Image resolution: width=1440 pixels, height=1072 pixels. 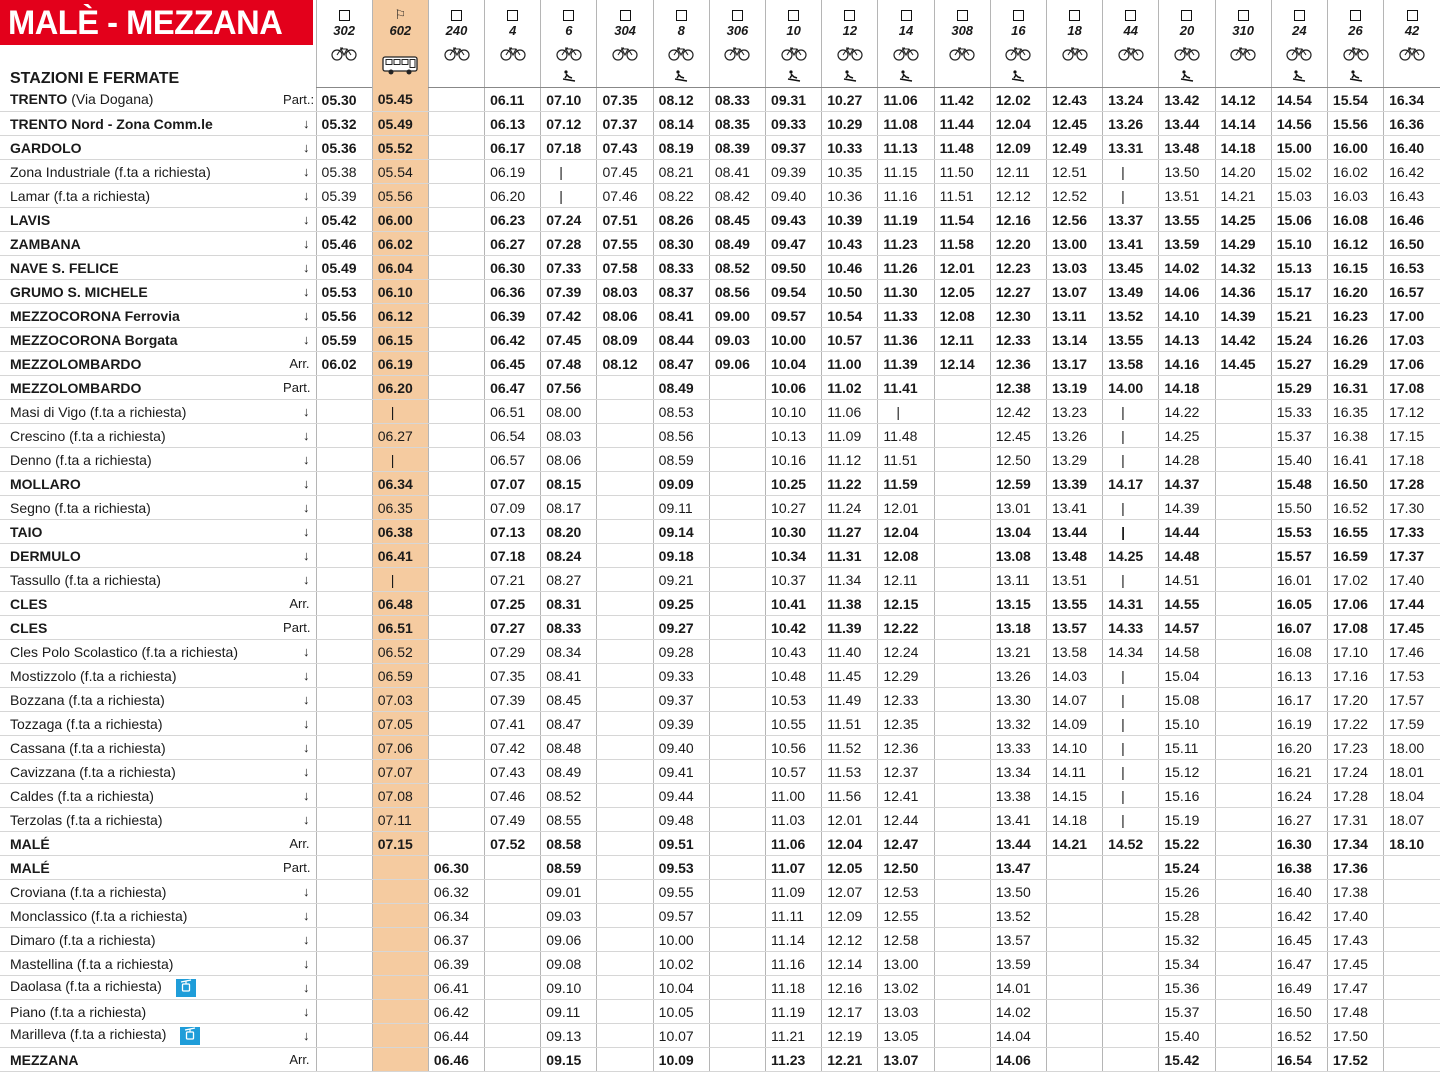 I want to click on departure-time: 07.43, so click(x=508, y=771).